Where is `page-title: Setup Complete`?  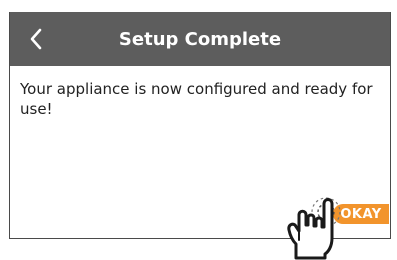
page-title: Setup Complete is located at coordinates (200, 39).